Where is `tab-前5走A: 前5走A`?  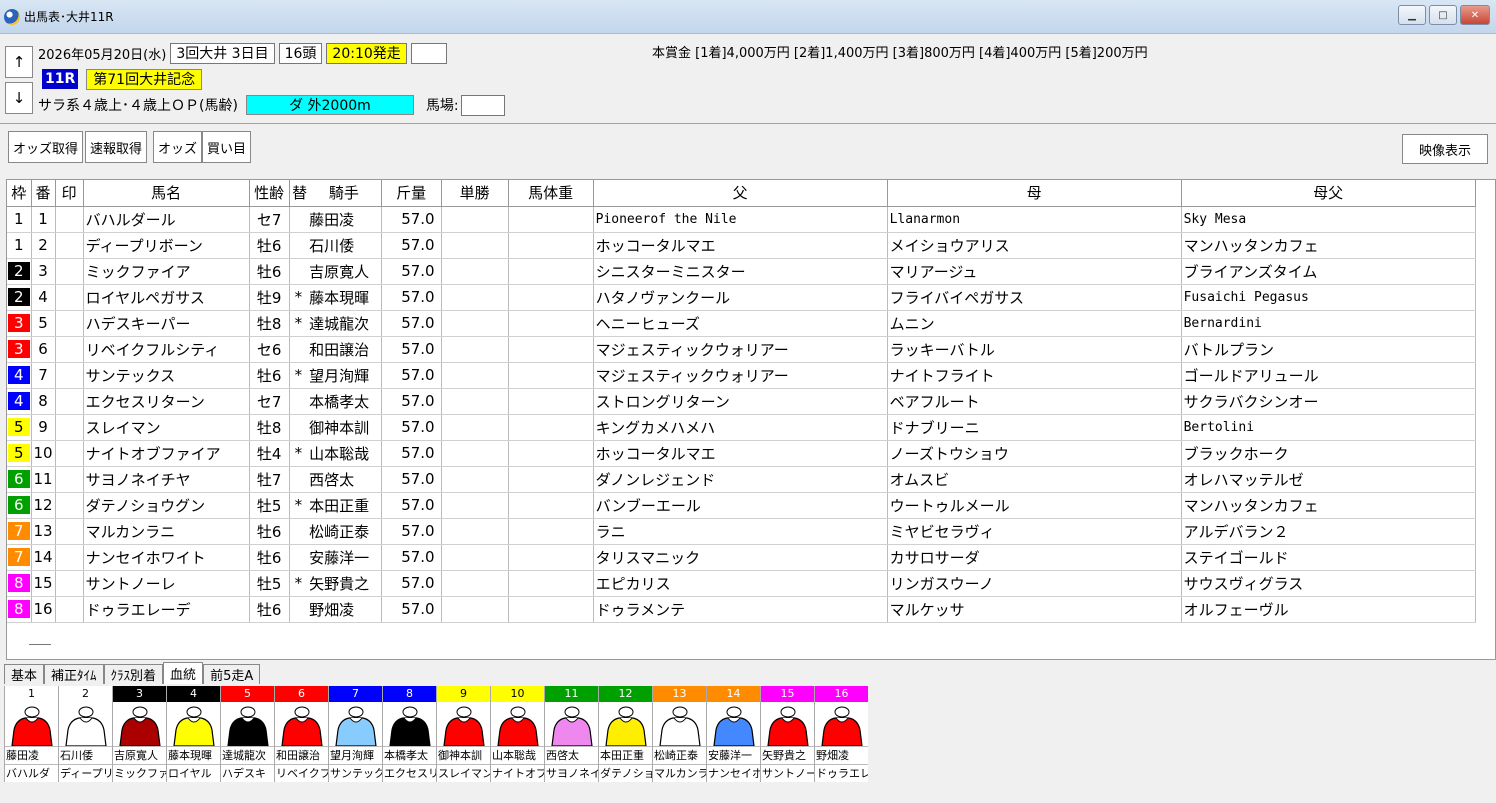
tab-前5走A: 前5走A is located at coordinates (232, 674).